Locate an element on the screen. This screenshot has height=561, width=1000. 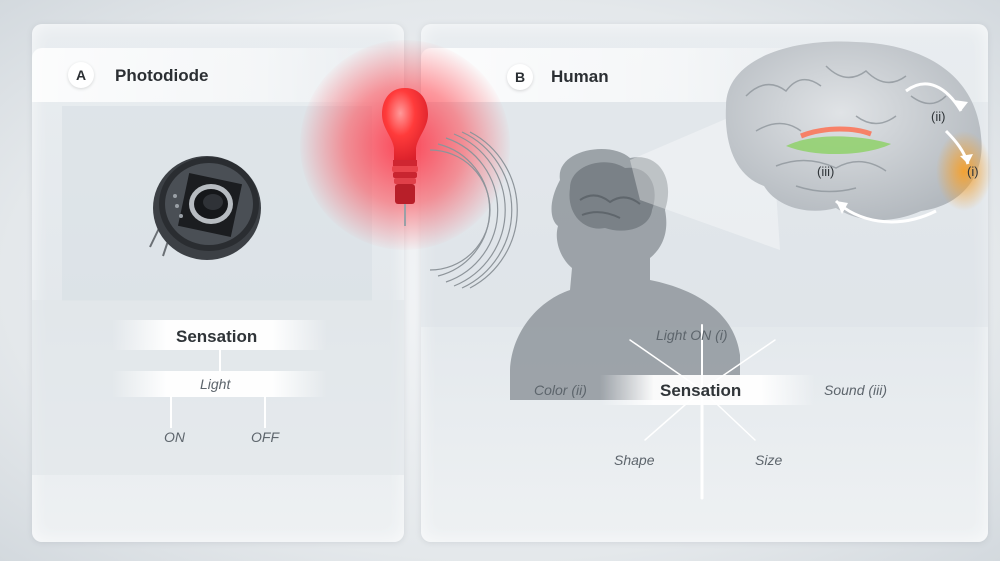
light-label: Light is located at coordinates (215, 384).